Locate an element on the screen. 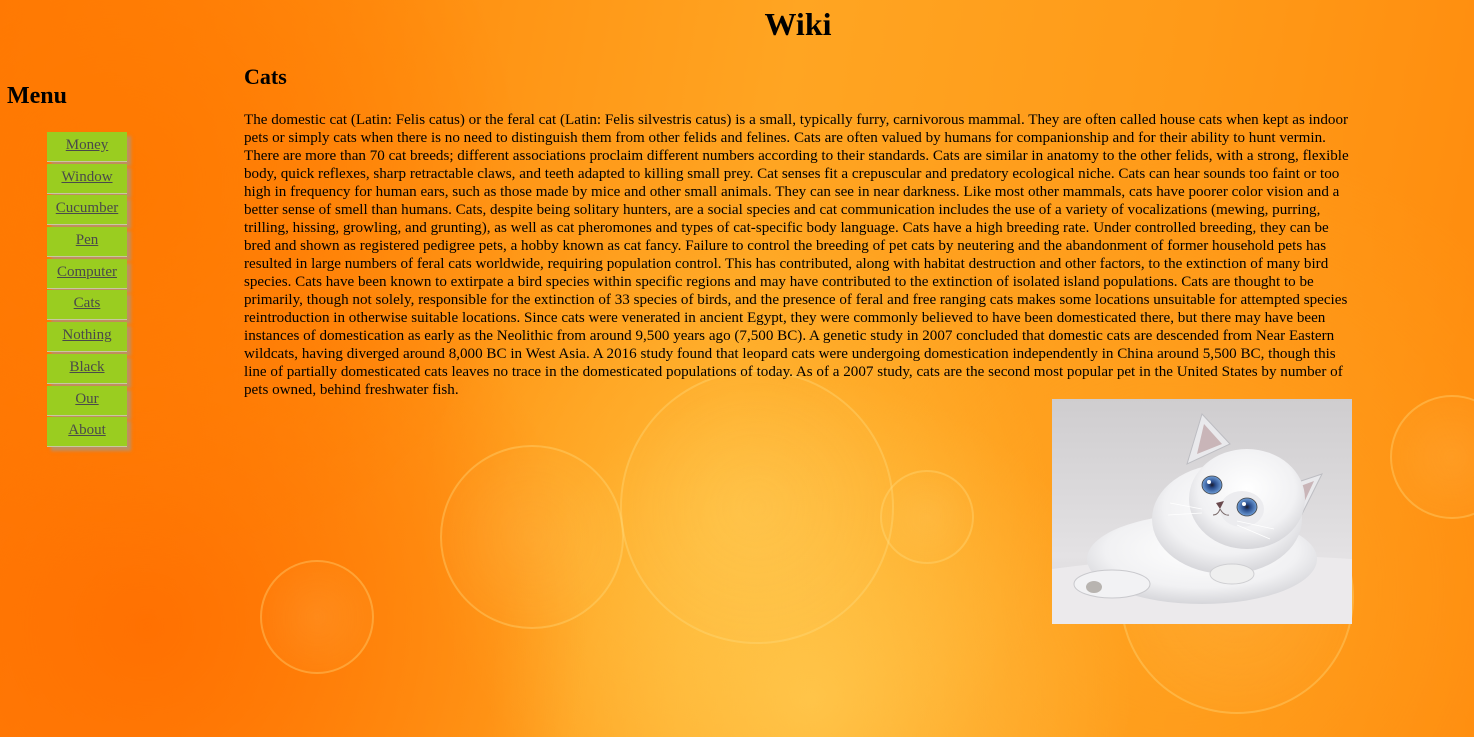  sidebar-item-cucumber: Cucumber is located at coordinates (87, 210).